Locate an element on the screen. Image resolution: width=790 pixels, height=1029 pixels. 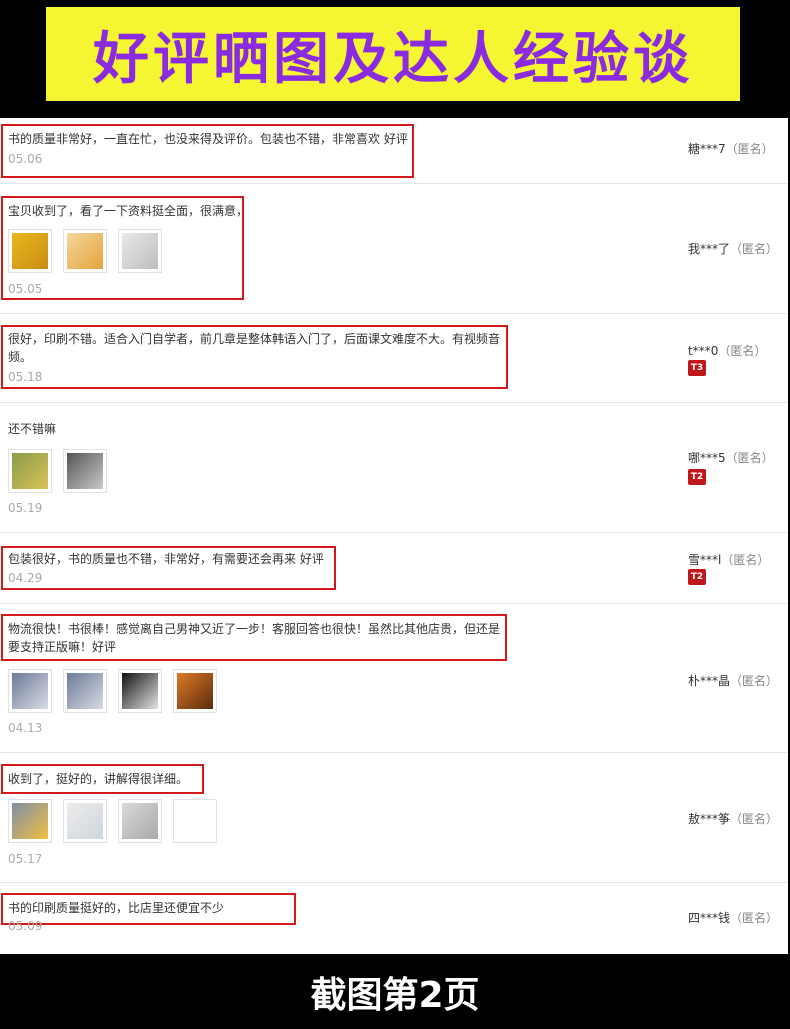
review-text: 宝贝收到了，看了一下资料挺全面，很满意， is located at coordinates (128, 211).